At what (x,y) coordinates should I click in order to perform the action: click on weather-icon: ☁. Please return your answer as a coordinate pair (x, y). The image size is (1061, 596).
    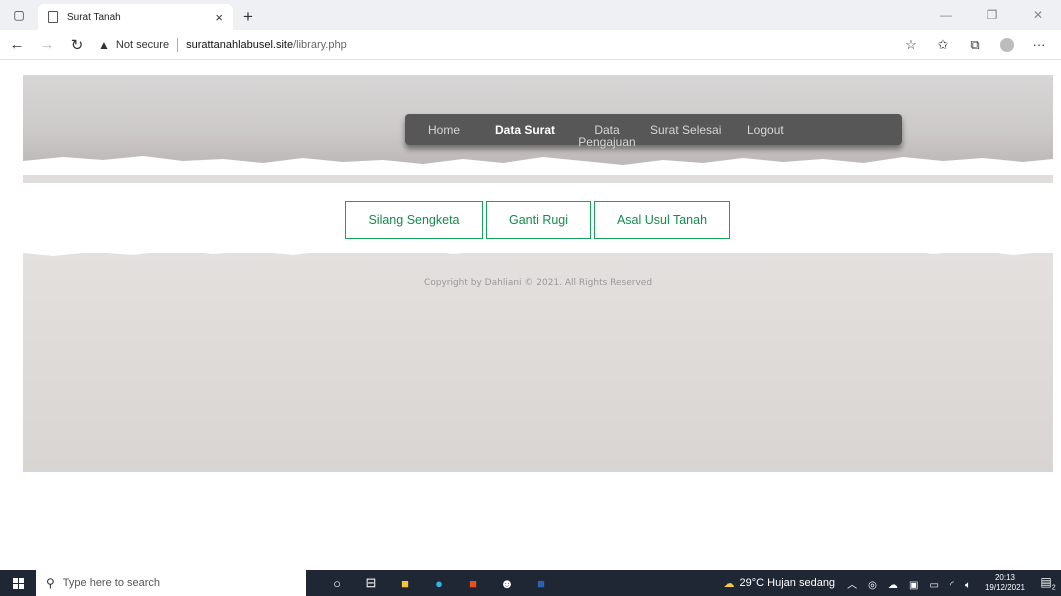
    Looking at the image, I should click on (729, 583).